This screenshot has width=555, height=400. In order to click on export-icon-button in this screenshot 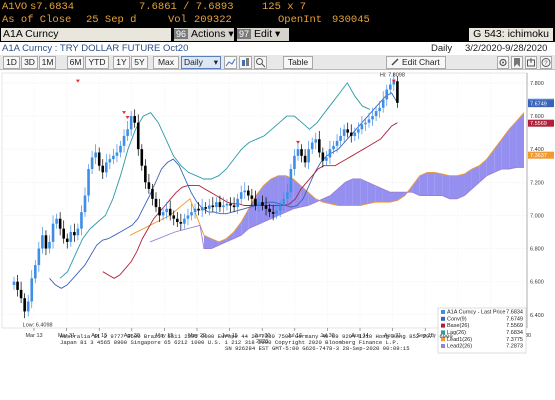, I will do `click(531, 62)`.